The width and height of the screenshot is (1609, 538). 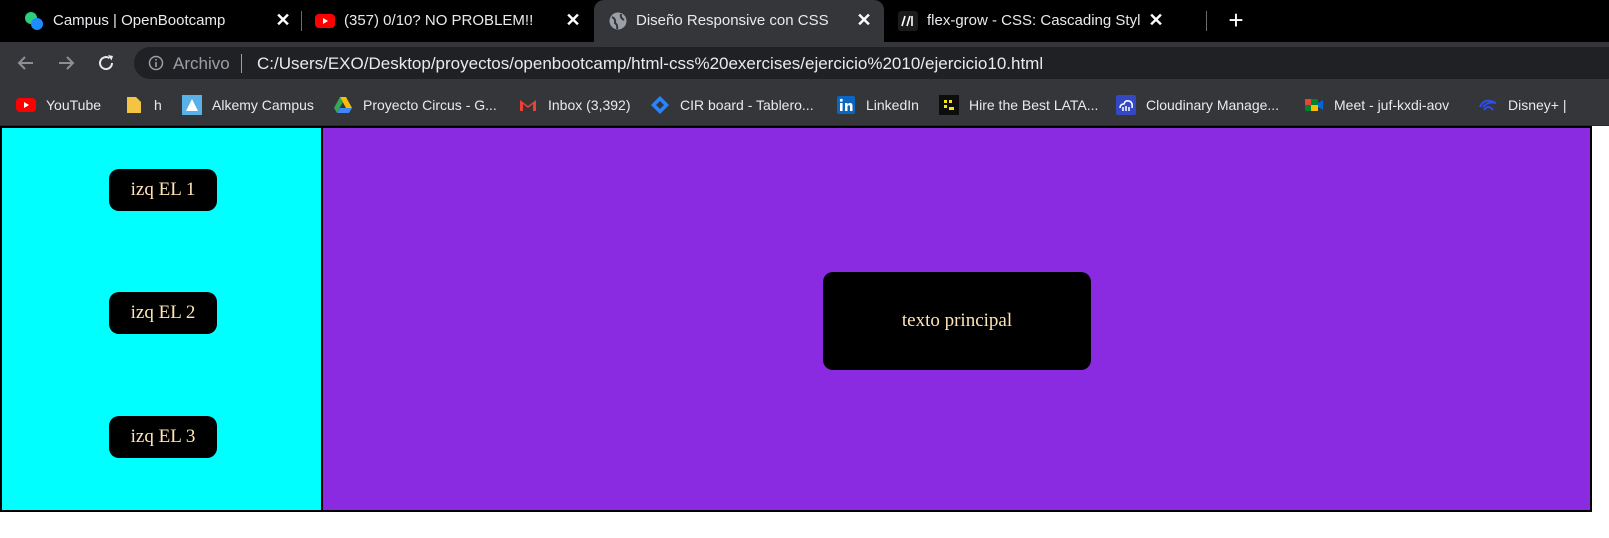 I want to click on bookmark-alkemy: Alkemy Campus, so click(x=248, y=105).